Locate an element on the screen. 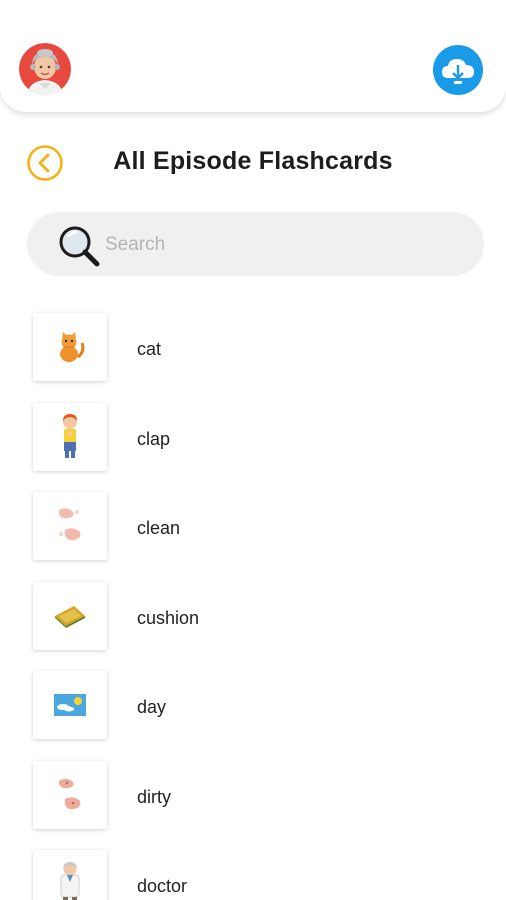 This screenshot has height=900, width=506. flashcard-word: clap is located at coordinates (154, 438).